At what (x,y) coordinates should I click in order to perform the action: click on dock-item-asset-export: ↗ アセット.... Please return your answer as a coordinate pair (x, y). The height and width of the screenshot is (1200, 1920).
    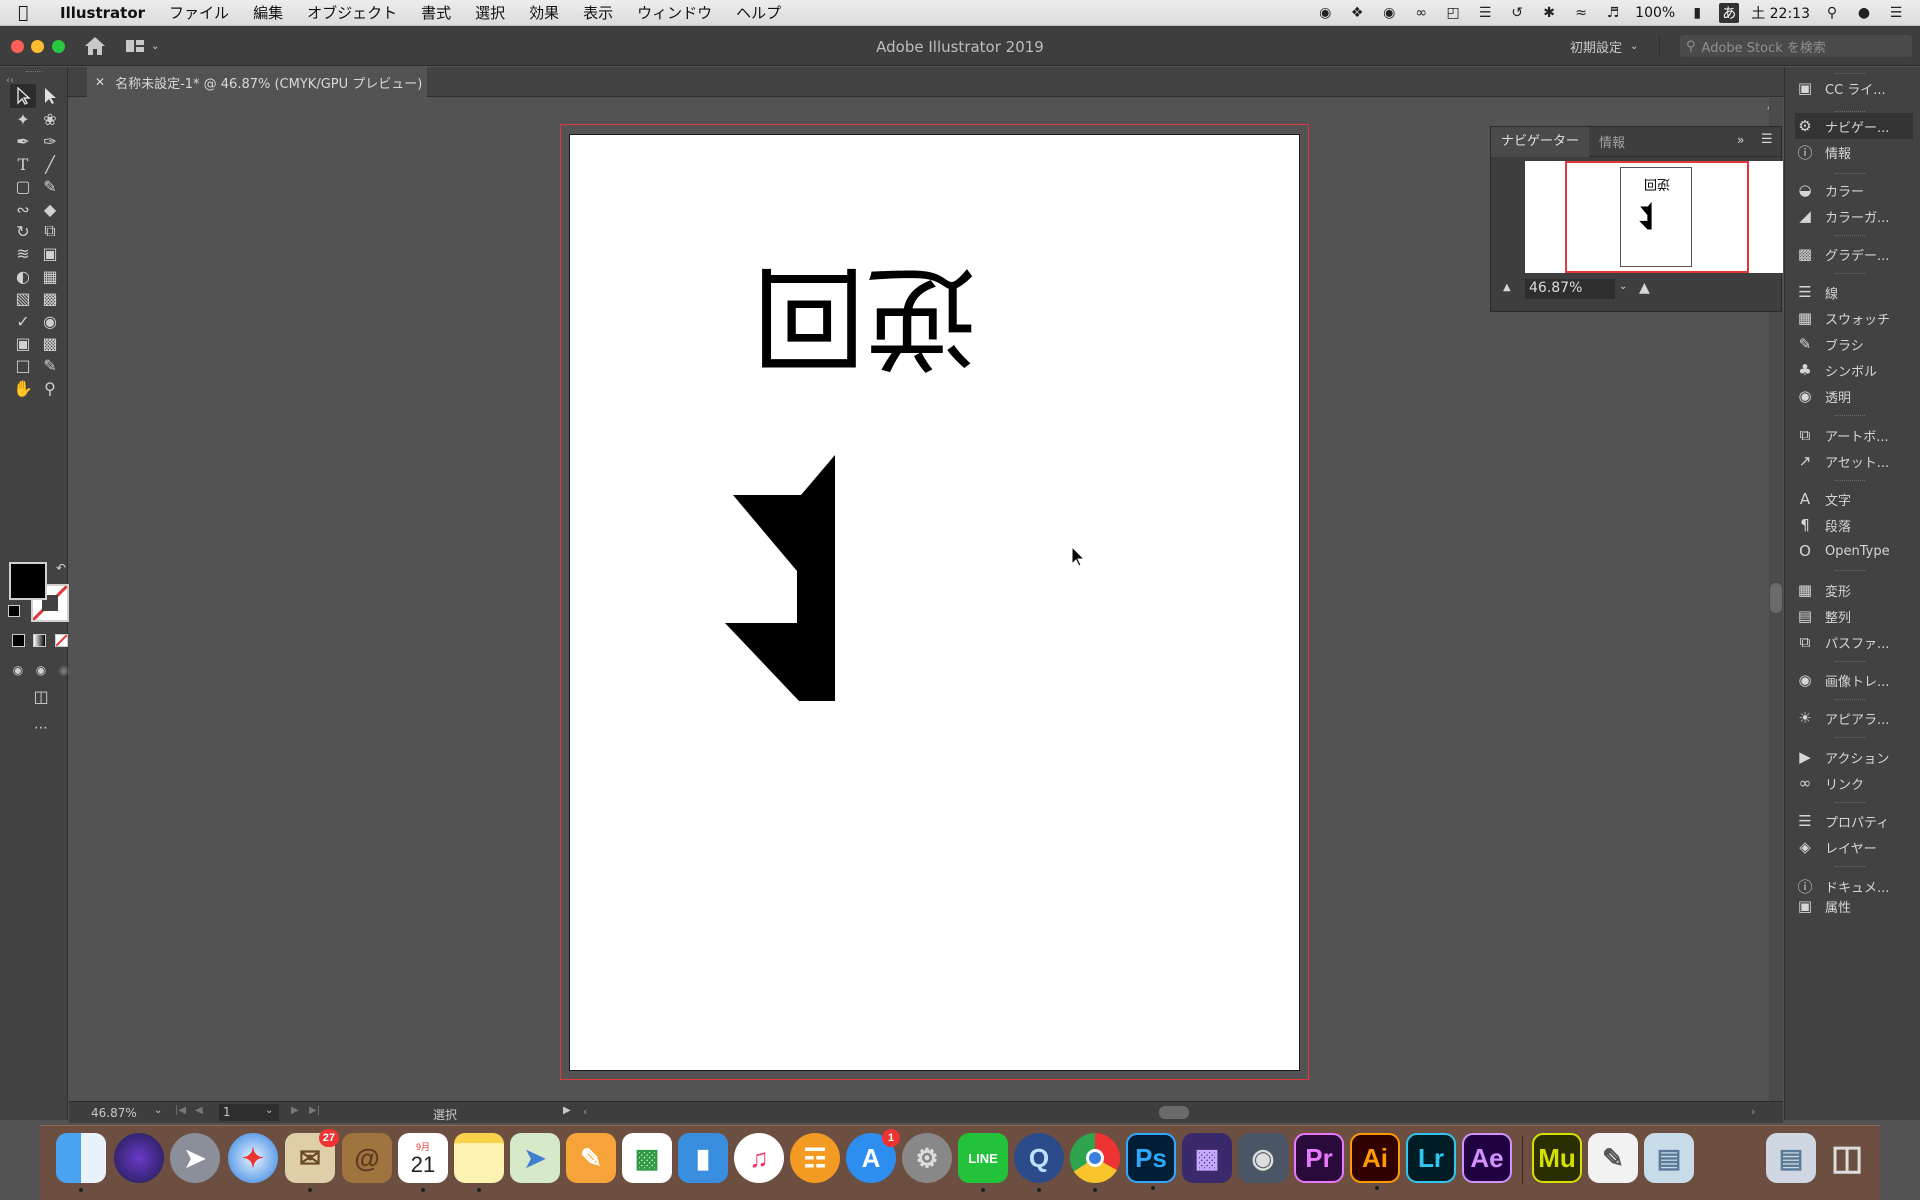
    Looking at the image, I should click on (1854, 461).